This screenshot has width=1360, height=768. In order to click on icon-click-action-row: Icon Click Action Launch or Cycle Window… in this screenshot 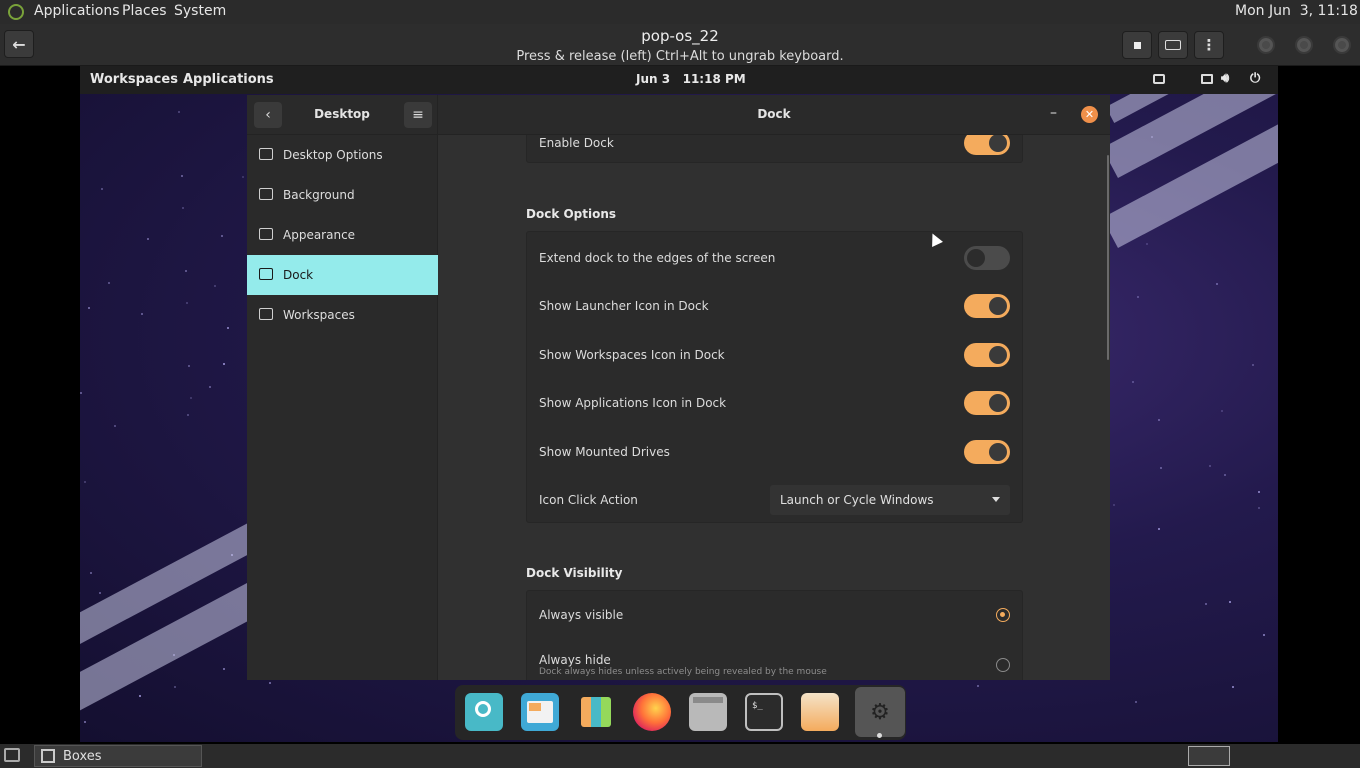, I will do `click(775, 500)`.